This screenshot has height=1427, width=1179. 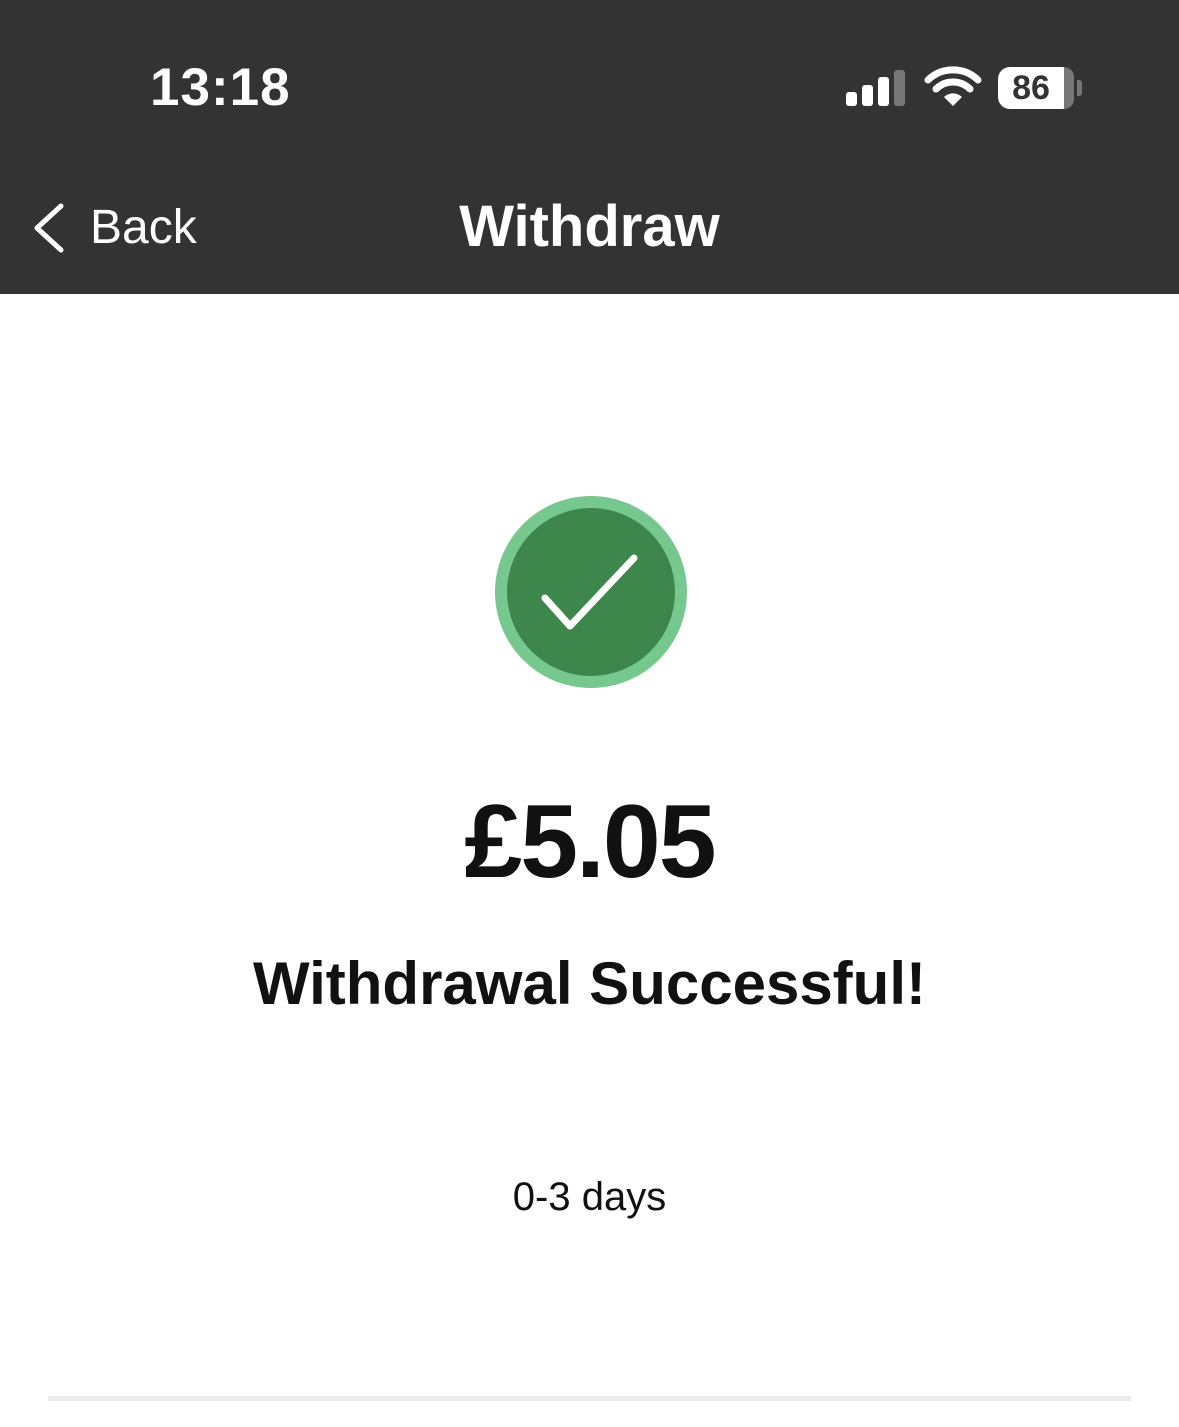 I want to click on battery-empty-segment, so click(x=1069, y=88).